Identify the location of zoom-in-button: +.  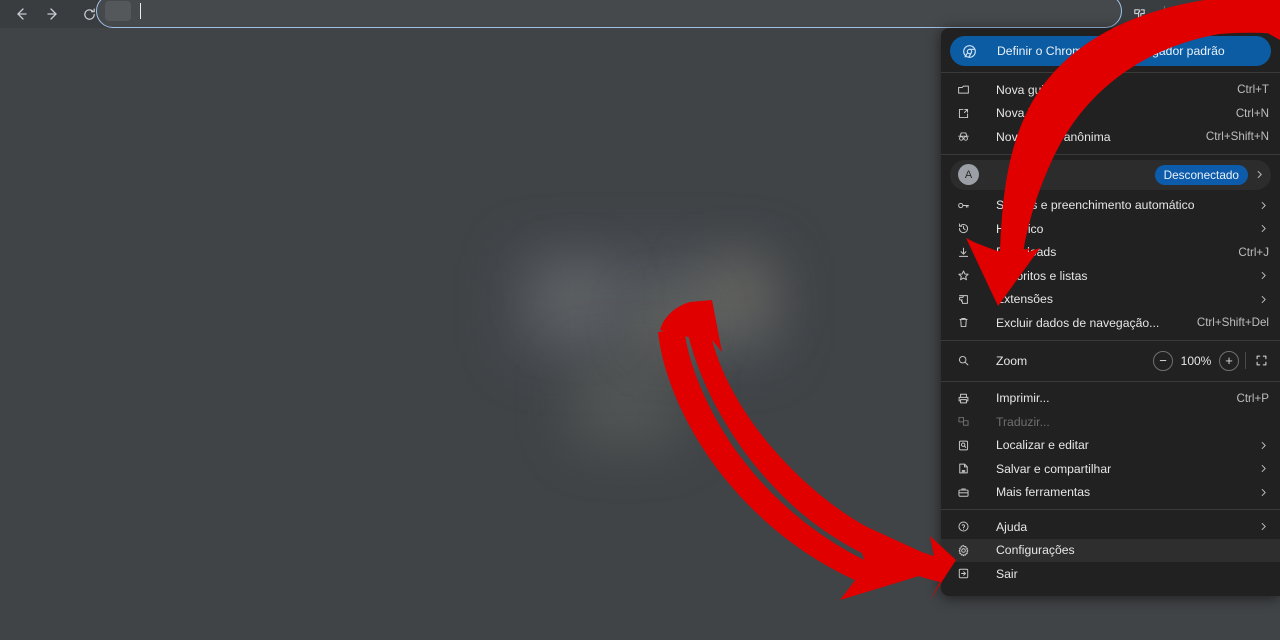
(1229, 360).